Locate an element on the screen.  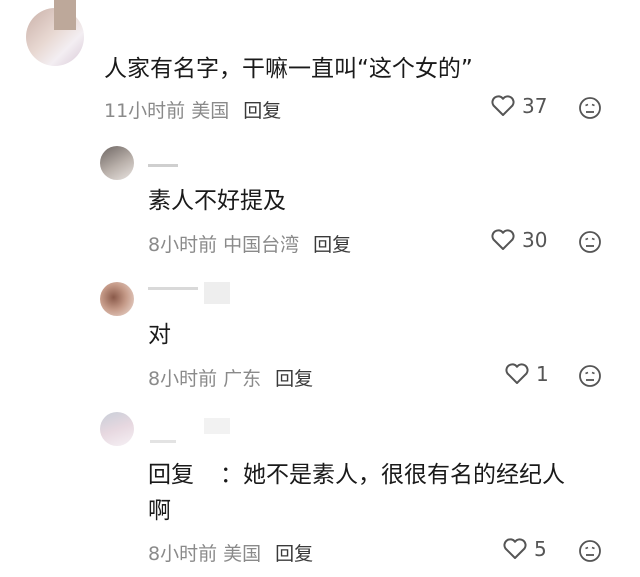
comment-meta: 8小时前 广东 回复 is located at coordinates (230, 379).